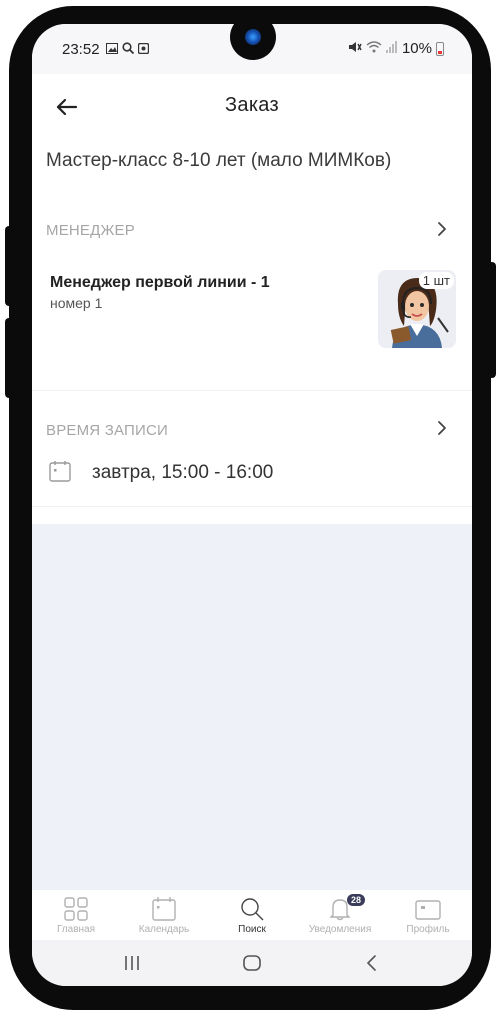 The height and width of the screenshot is (1016, 500). What do you see at coordinates (436, 280) in the screenshot?
I see `quantity-badge: 1 шт` at bounding box center [436, 280].